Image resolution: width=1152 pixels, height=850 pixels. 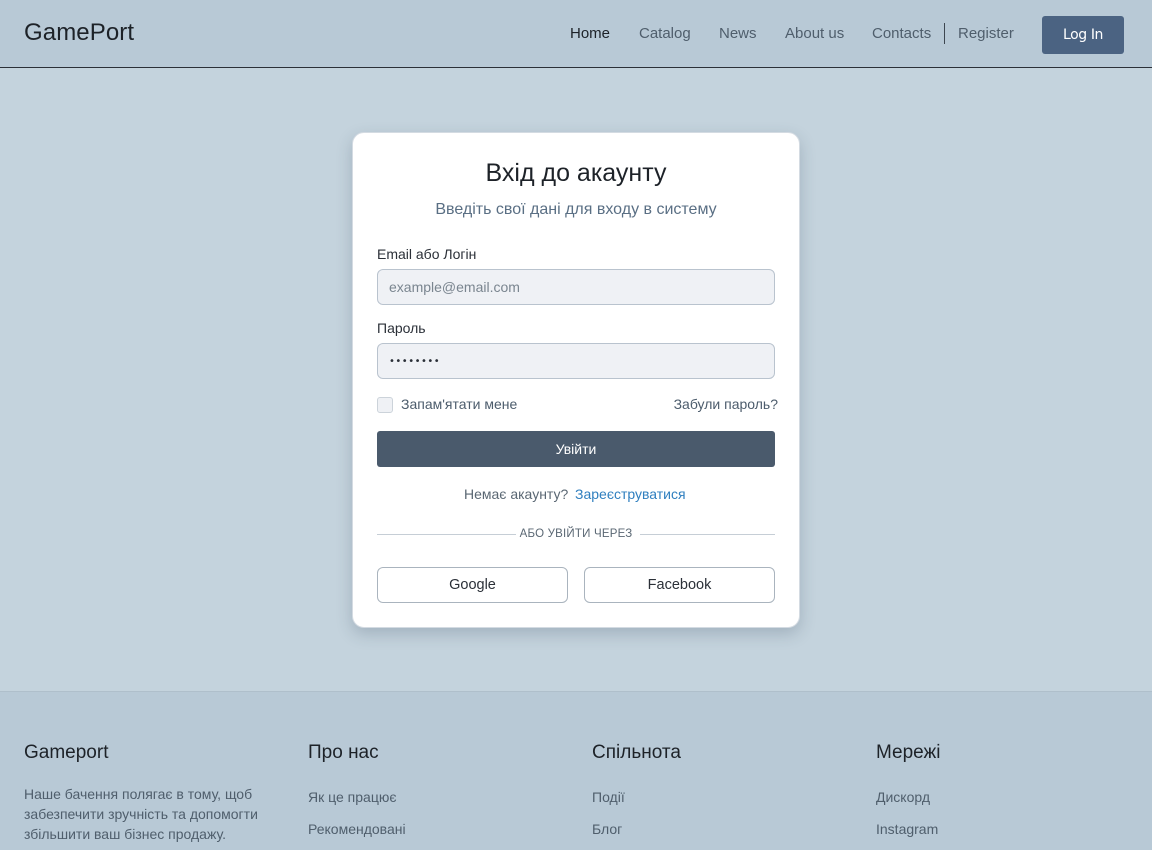 What do you see at coordinates (590, 33) in the screenshot?
I see `nav-home: Home` at bounding box center [590, 33].